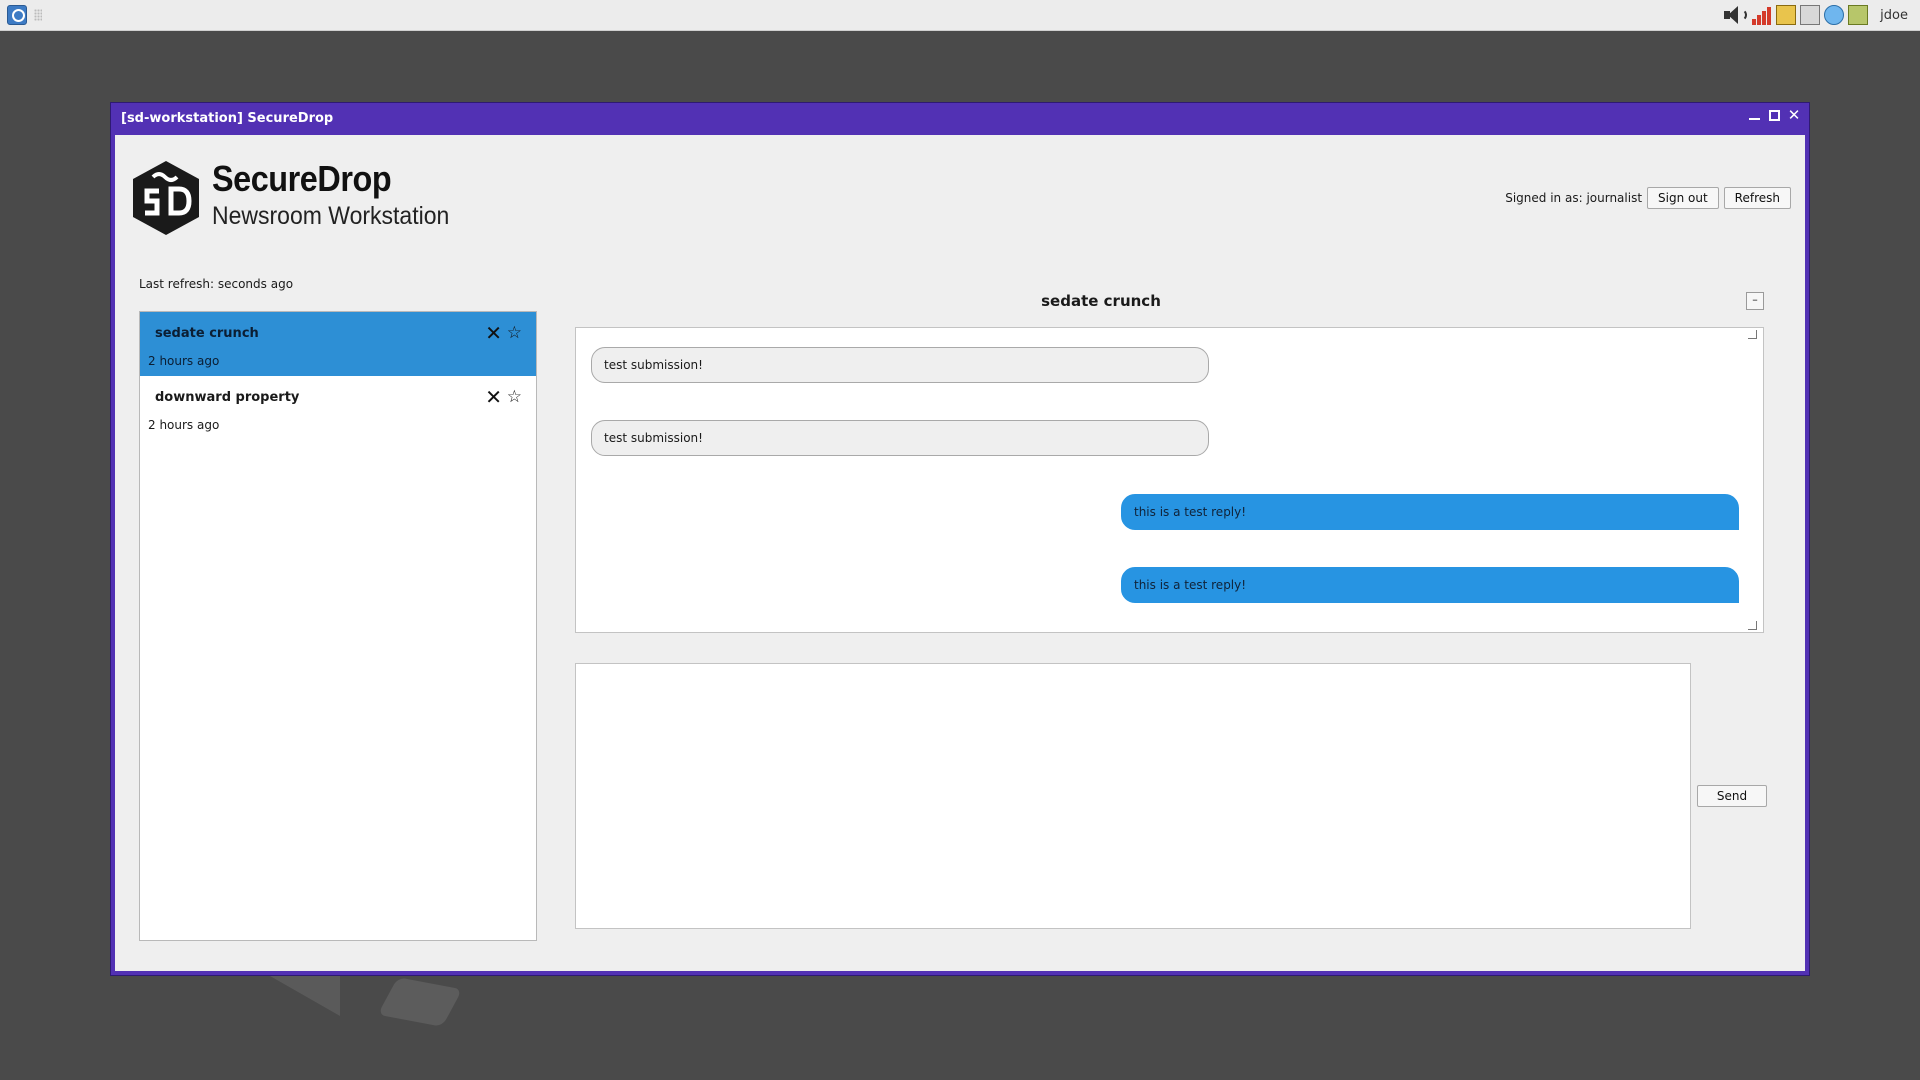  What do you see at coordinates (1574, 198) in the screenshot?
I see `signed-in-label: Signed in as: journalist` at bounding box center [1574, 198].